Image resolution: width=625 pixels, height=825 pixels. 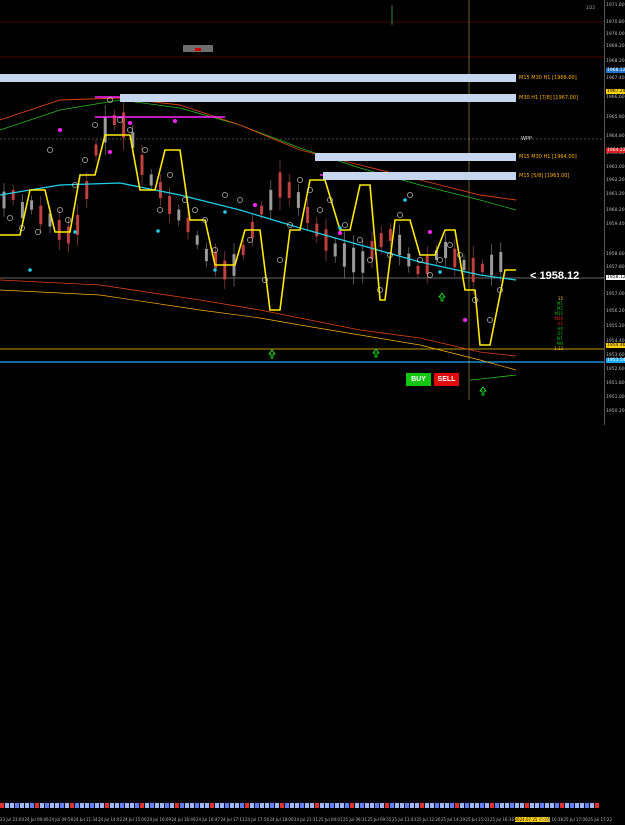 What do you see at coordinates (12, 819) in the screenshot?
I see `time-label: 23 Jul 23:04` at bounding box center [12, 819].